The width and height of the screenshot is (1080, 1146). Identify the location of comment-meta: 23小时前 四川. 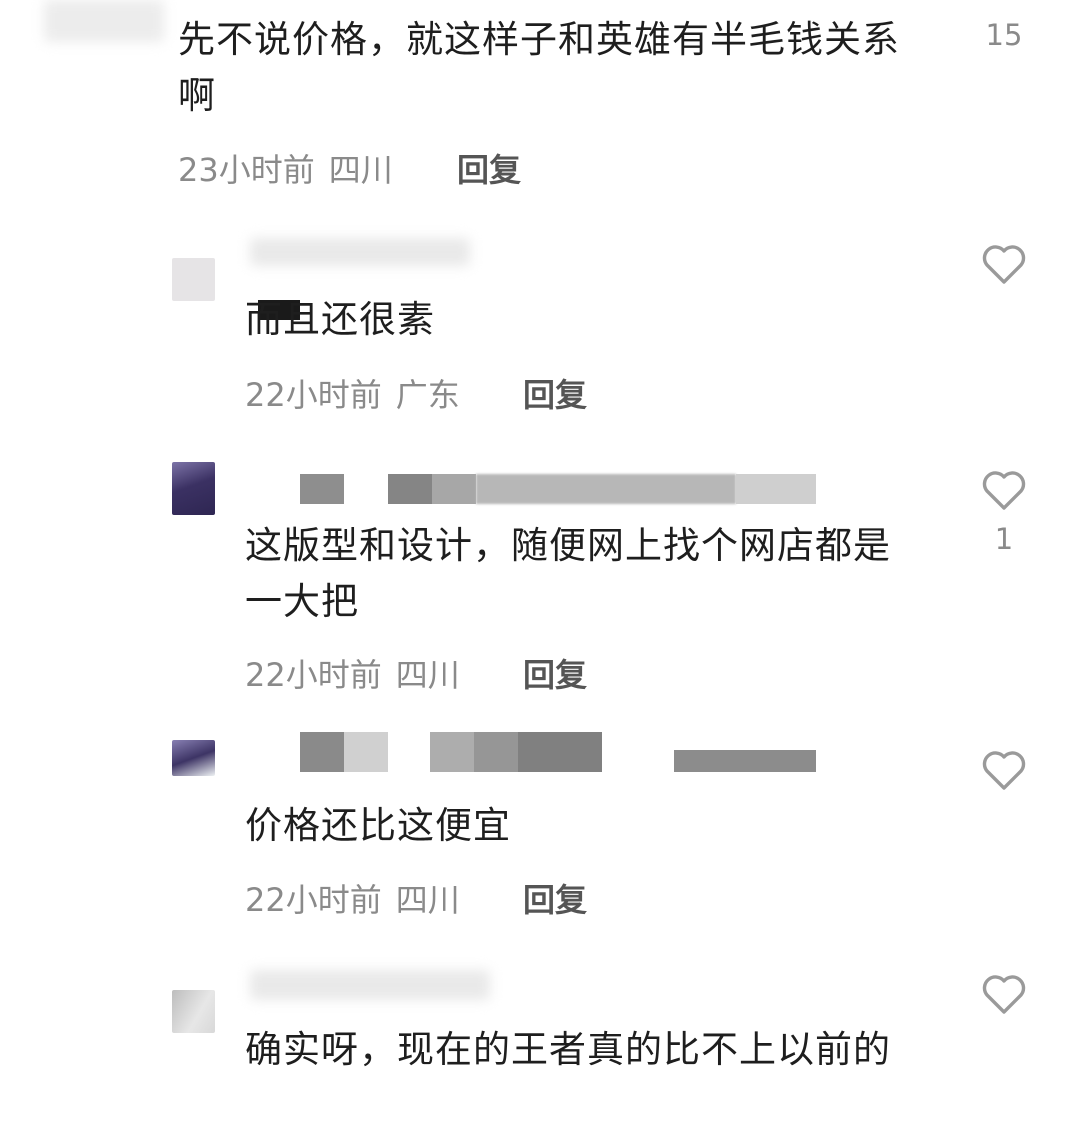
(285, 170).